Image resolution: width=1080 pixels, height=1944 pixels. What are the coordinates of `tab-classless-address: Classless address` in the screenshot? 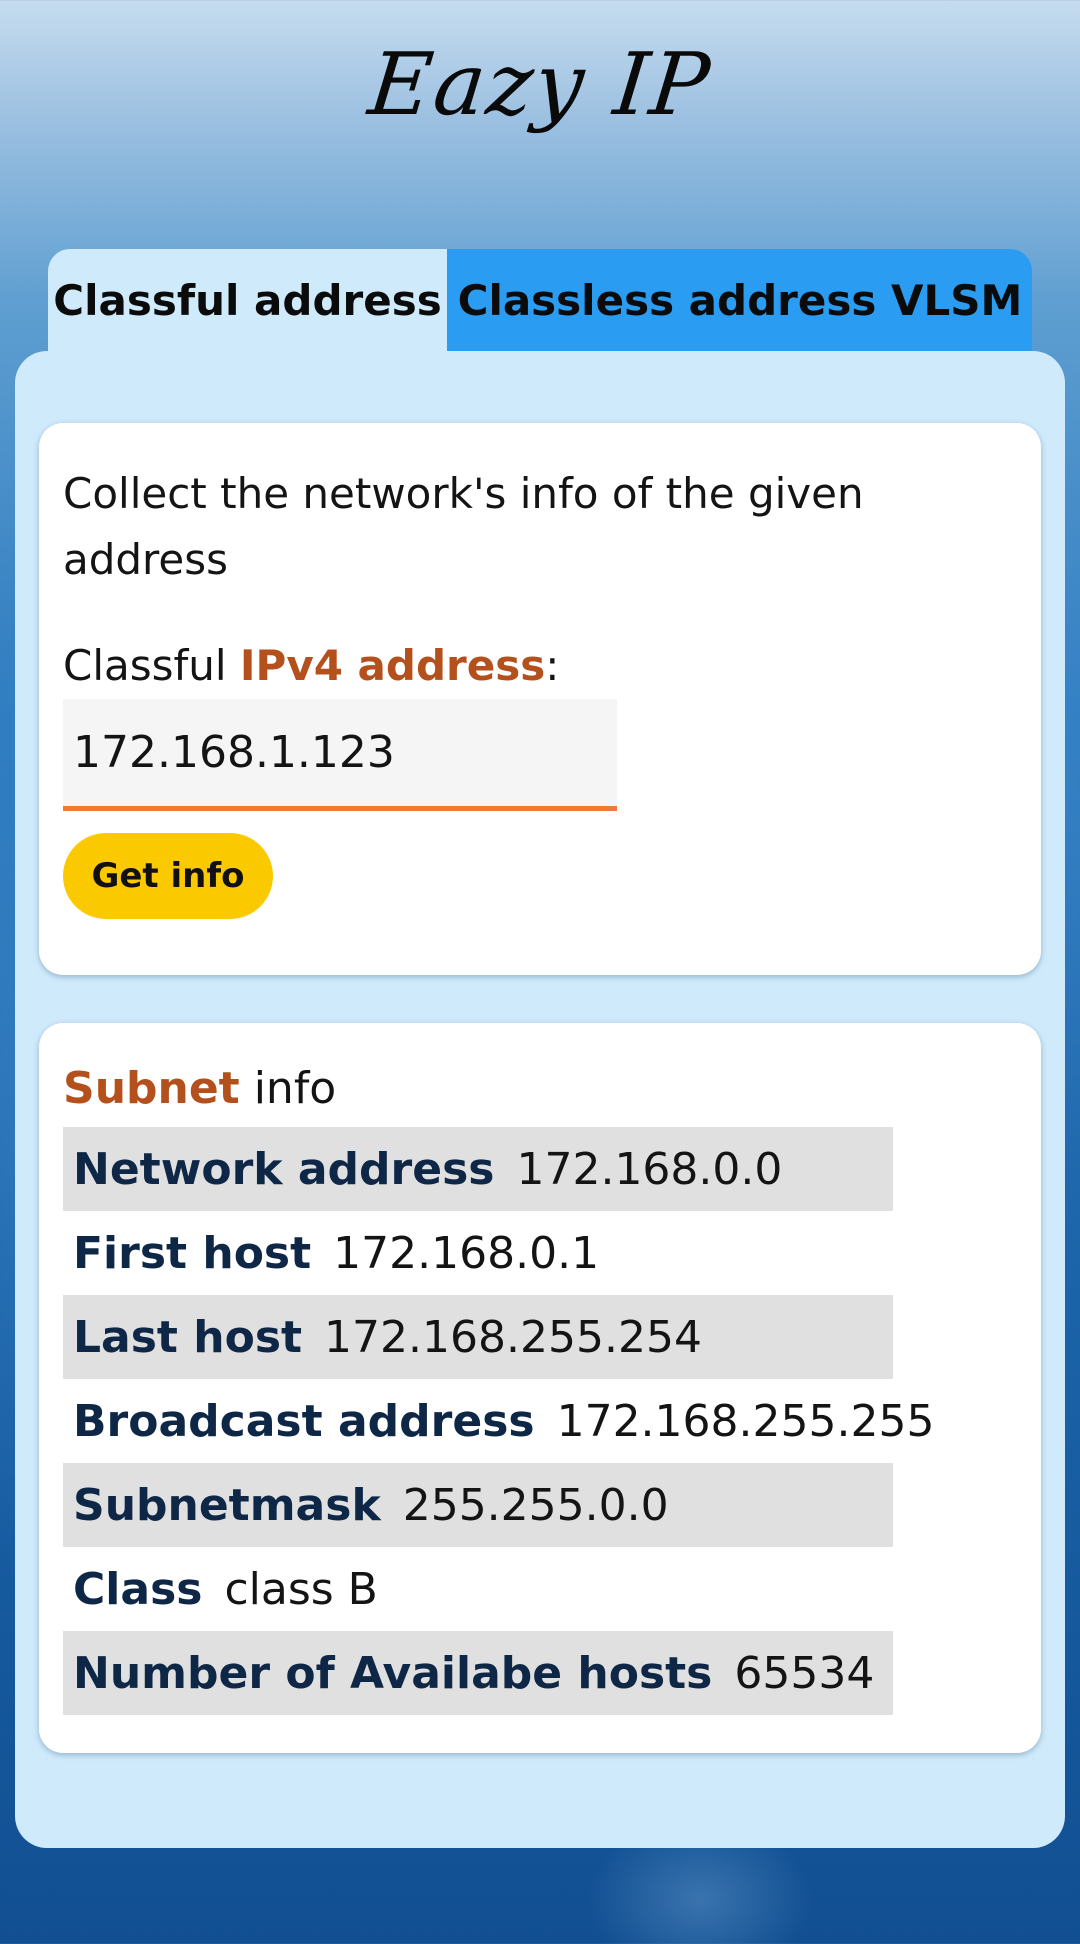 It's located at (667, 300).